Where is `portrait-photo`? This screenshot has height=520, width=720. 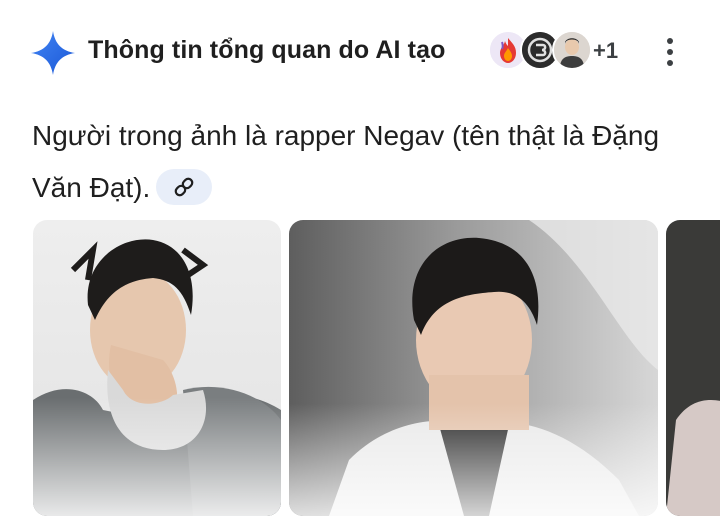
portrait-photo is located at coordinates (693, 368).